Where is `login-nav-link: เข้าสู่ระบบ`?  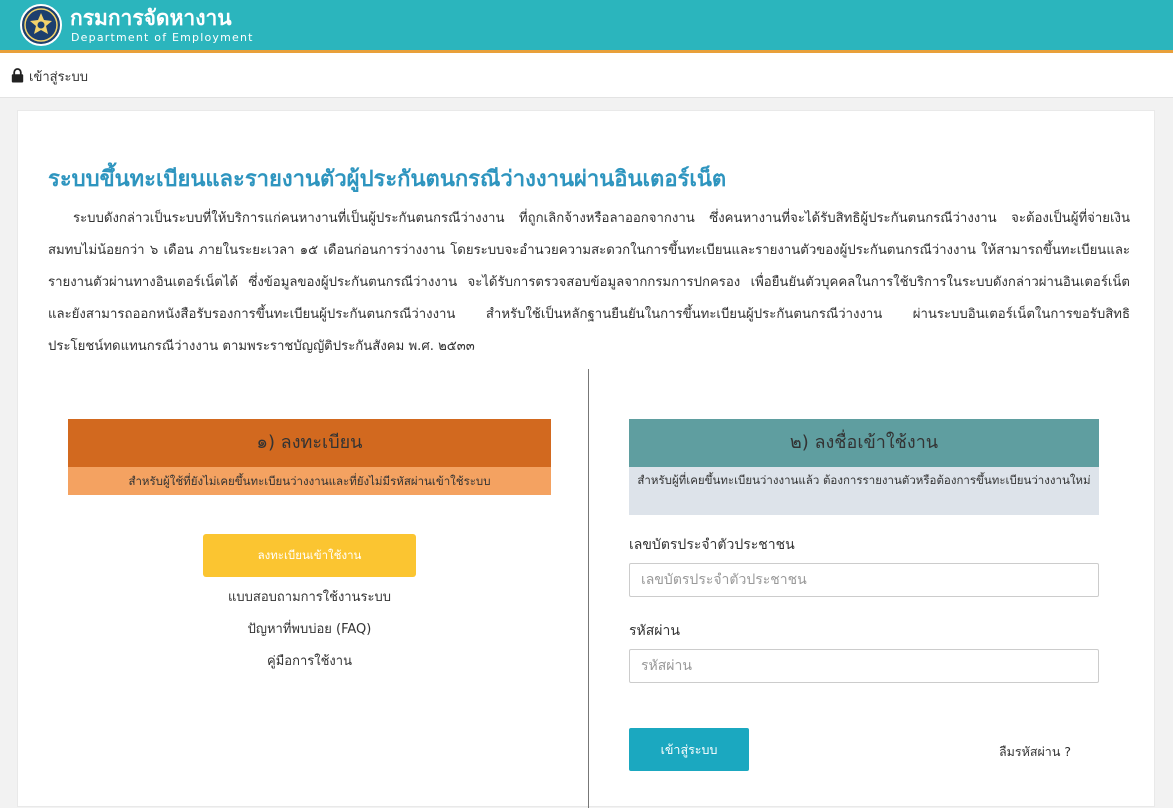 login-nav-link: เข้าสู่ระบบ is located at coordinates (58, 76).